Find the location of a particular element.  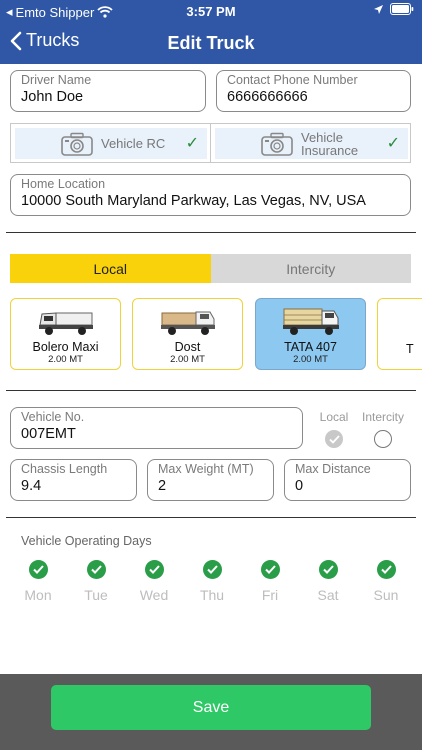

radio-local: Local is located at coordinates (334, 429).